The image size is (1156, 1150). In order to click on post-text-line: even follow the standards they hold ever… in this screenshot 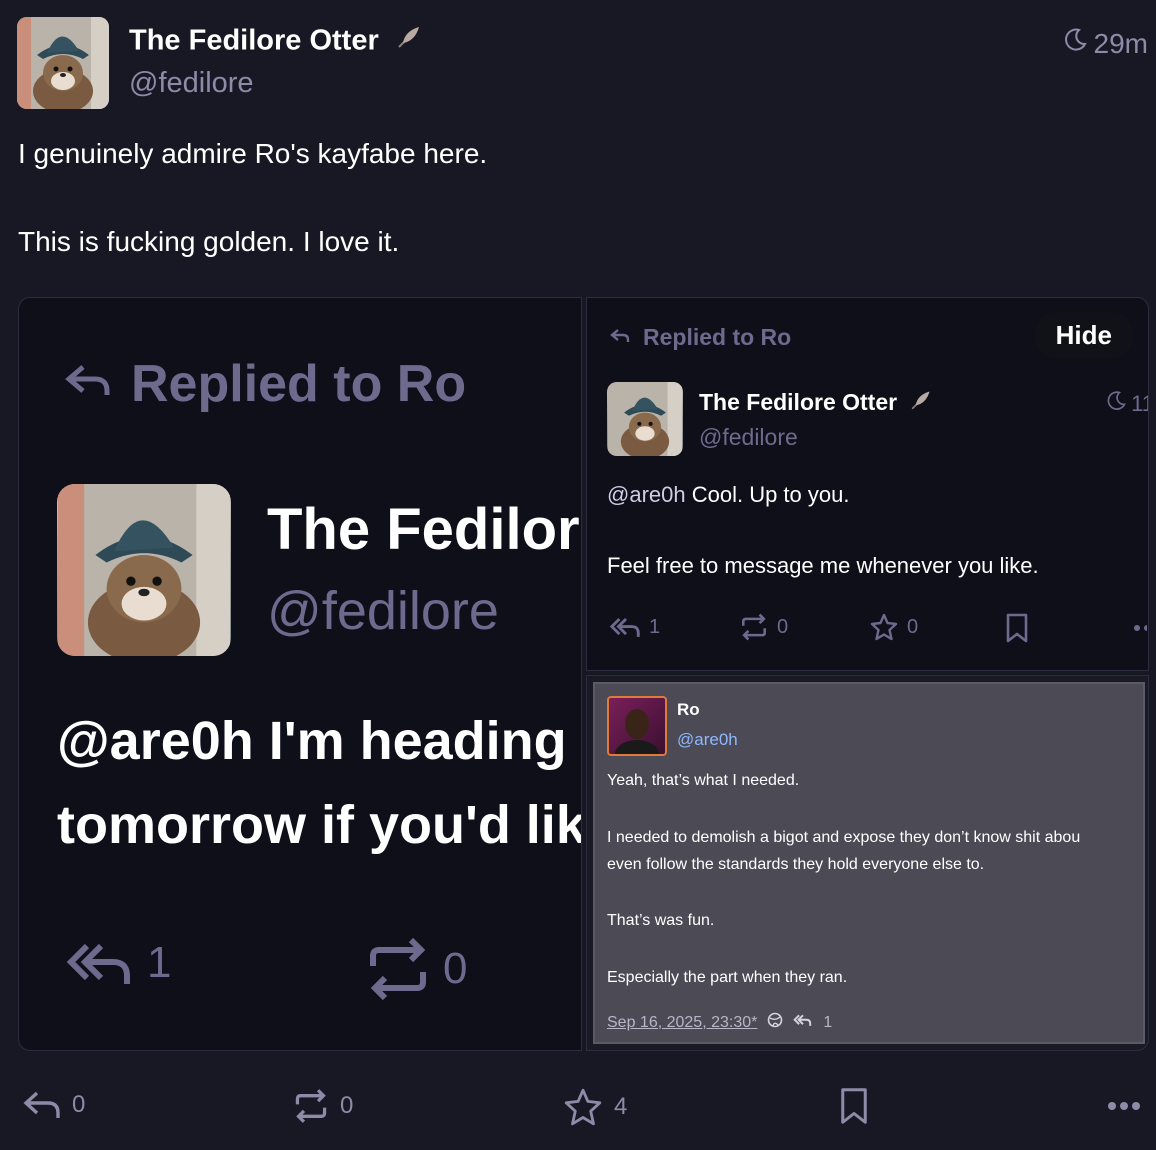, I will do `click(796, 864)`.